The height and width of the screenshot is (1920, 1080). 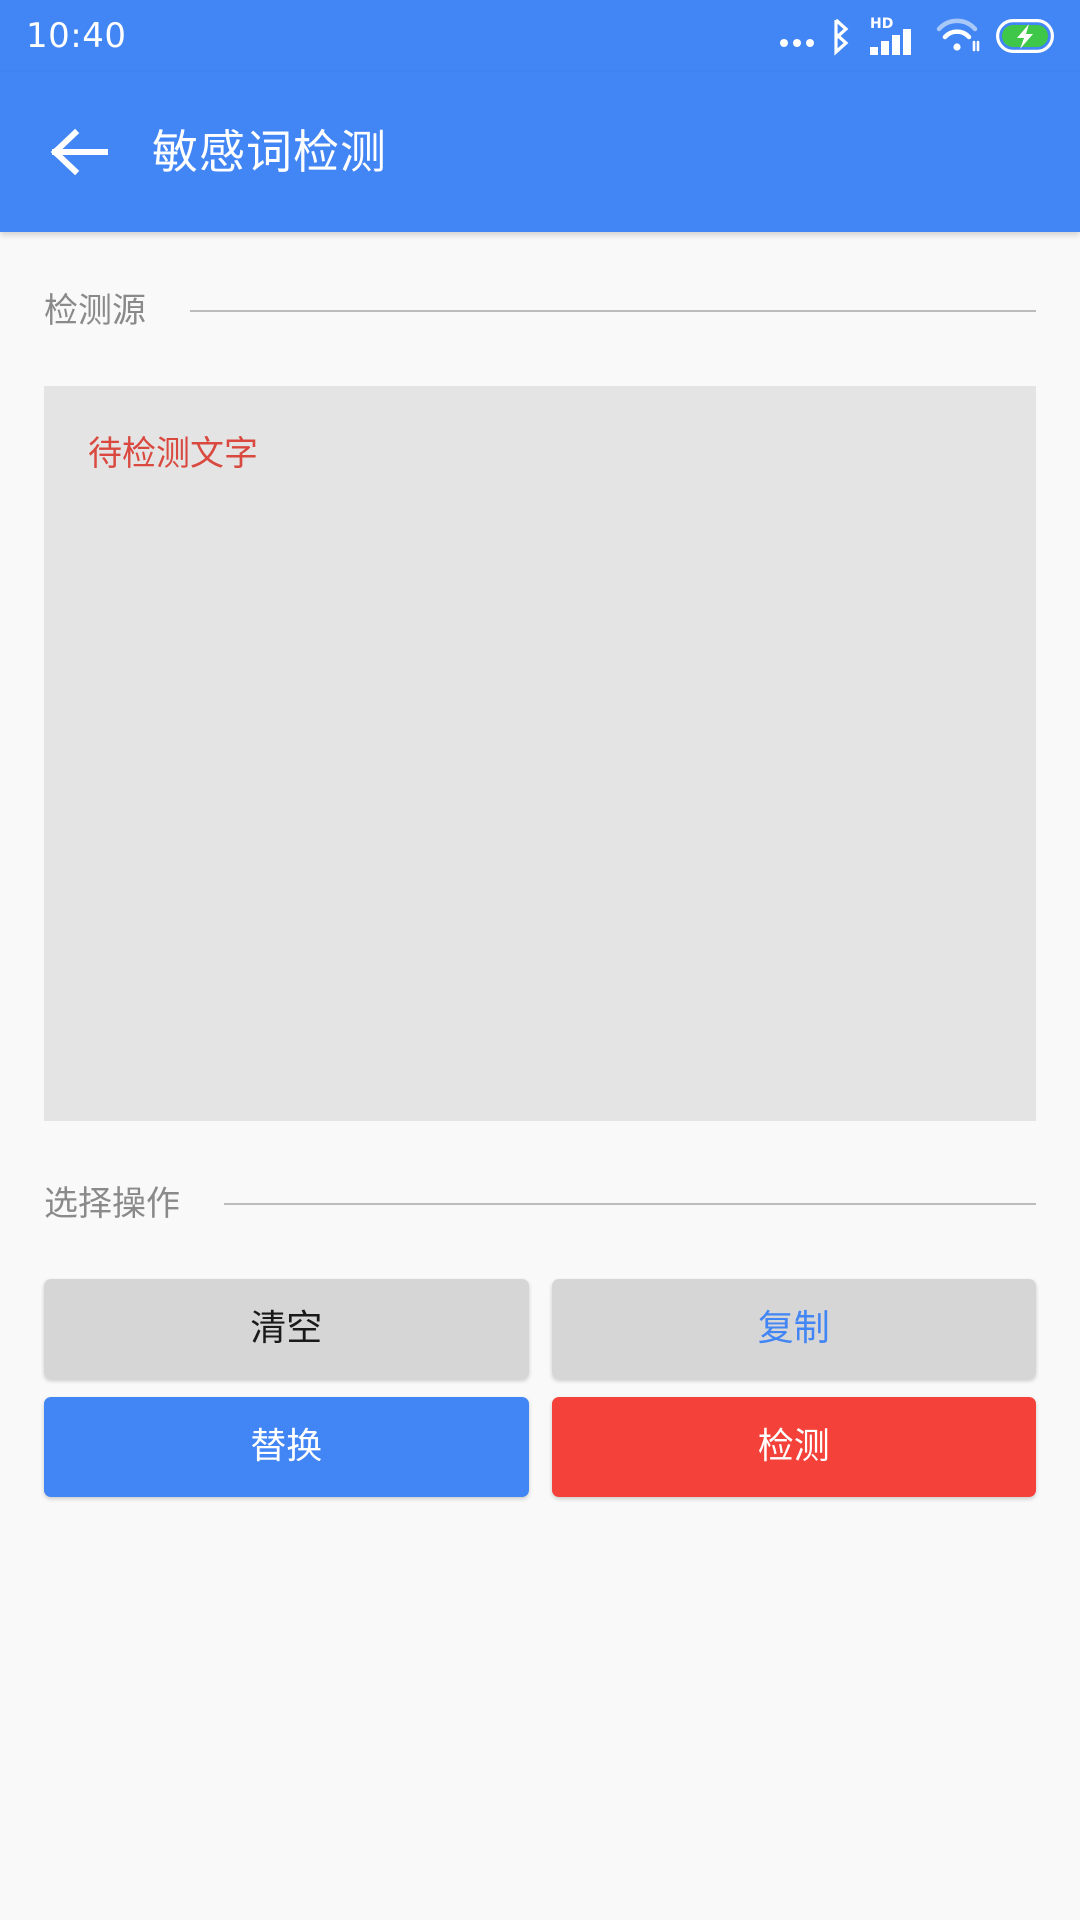 I want to click on wifi-icon, so click(x=959, y=36).